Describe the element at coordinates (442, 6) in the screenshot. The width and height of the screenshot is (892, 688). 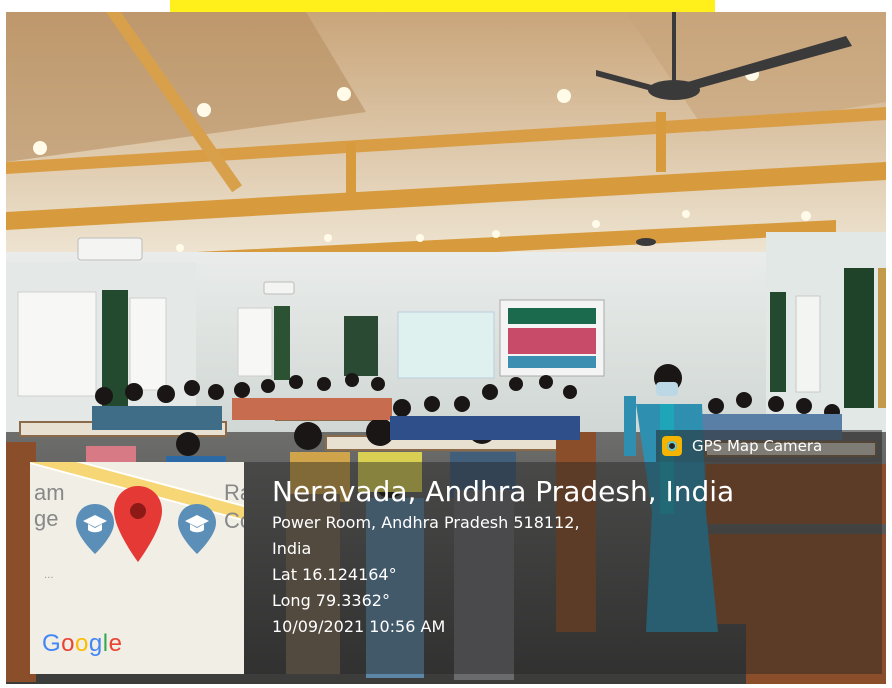
I see `top-caption-banner` at that location.